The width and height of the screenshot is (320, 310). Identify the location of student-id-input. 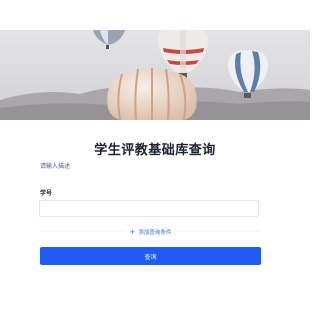
(149, 208).